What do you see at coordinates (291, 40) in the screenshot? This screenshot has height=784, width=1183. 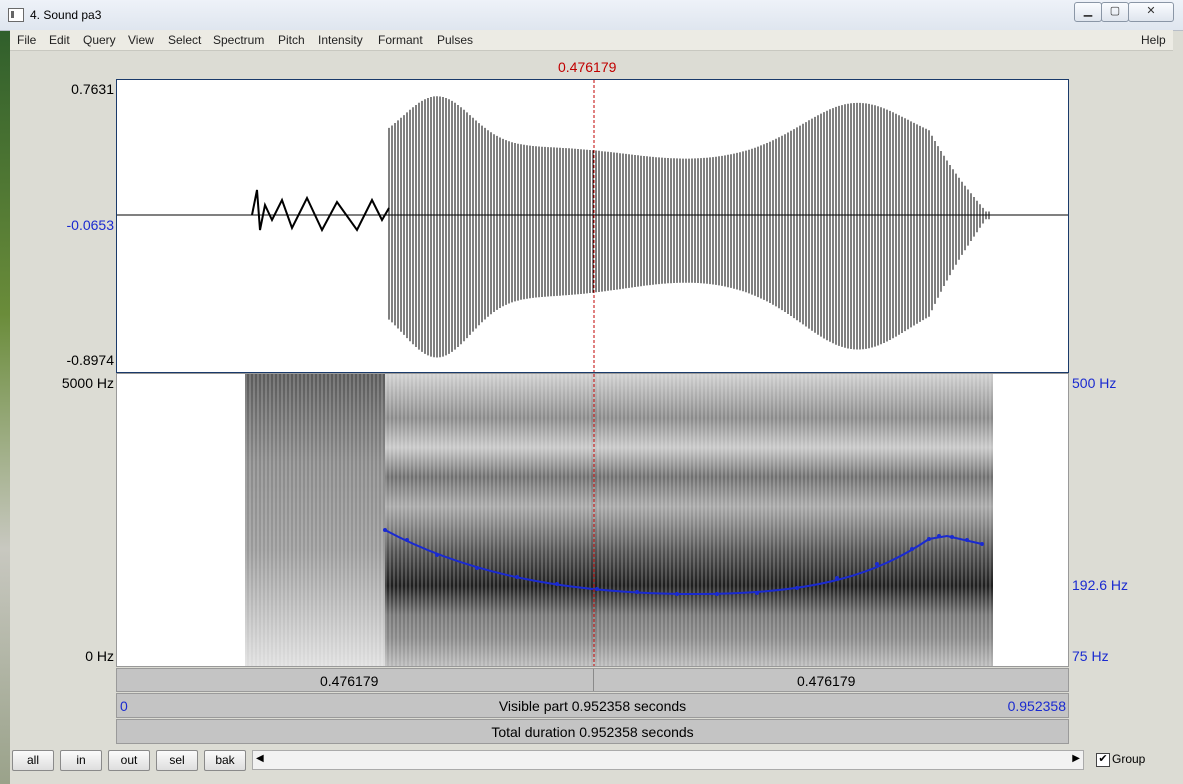 I see `menu-pitch: Pitch` at bounding box center [291, 40].